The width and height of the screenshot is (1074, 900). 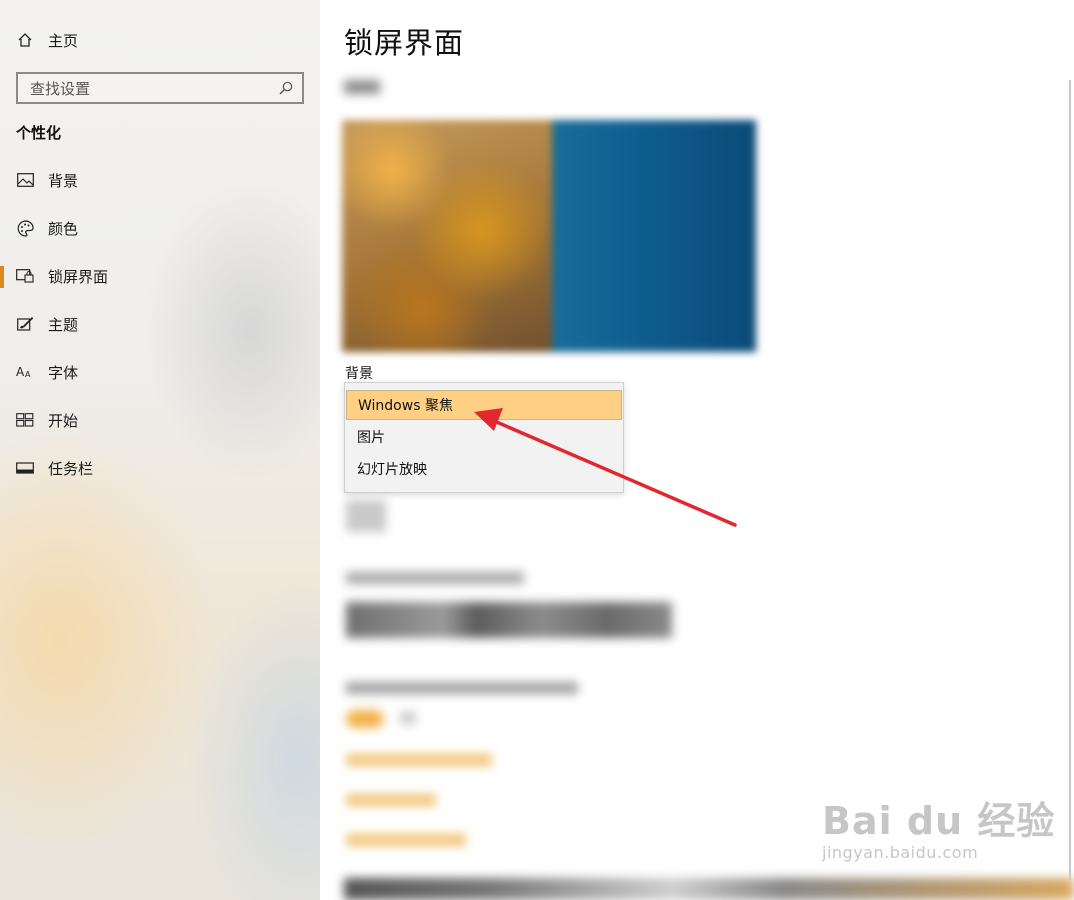 I want to click on watermark-text: Bai du 经验, so click(x=939, y=821).